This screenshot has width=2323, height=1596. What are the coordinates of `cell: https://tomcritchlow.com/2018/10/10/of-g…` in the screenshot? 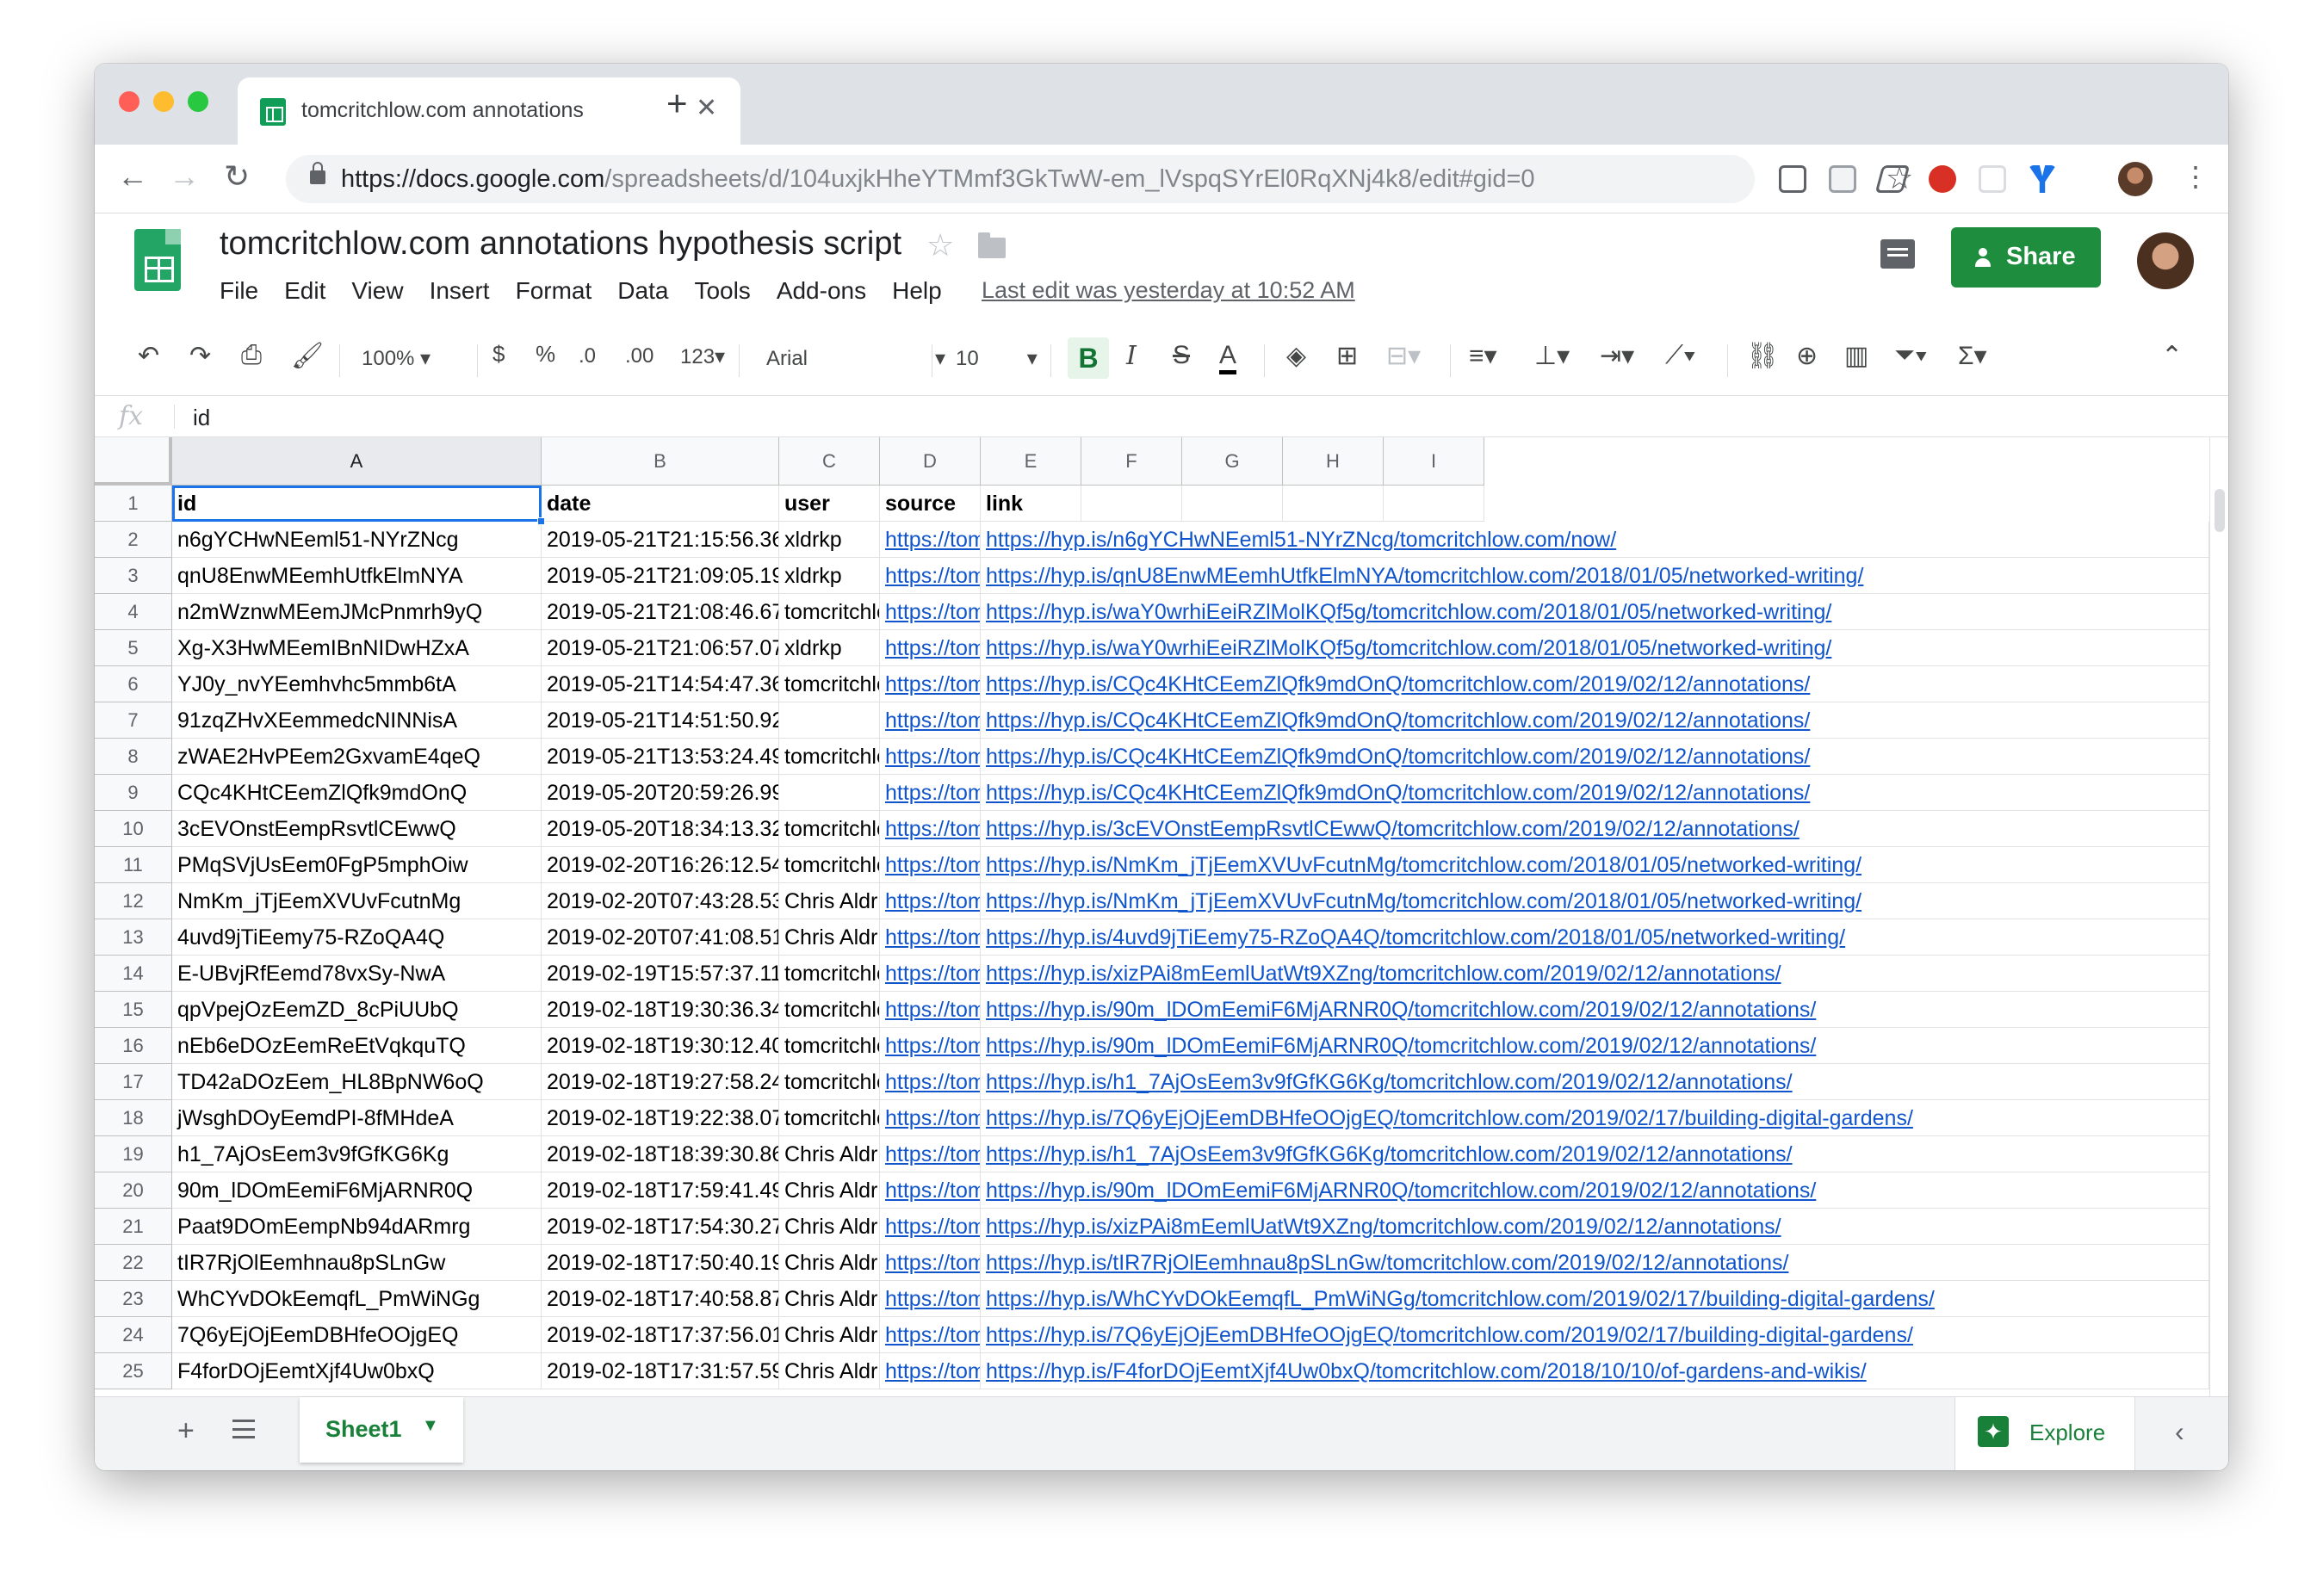 It's located at (930, 1371).